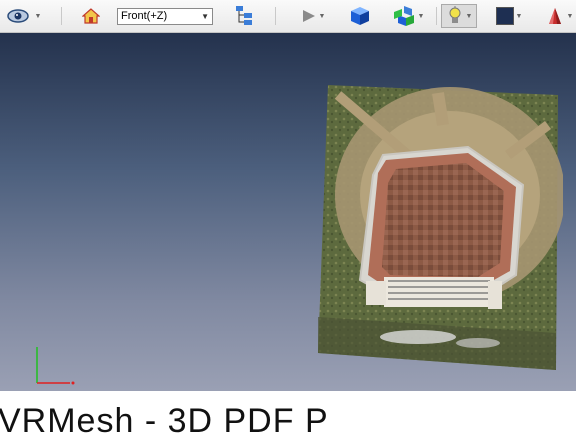 This screenshot has height=440, width=576. Describe the element at coordinates (308, 16) in the screenshot. I see `play-icon` at that location.